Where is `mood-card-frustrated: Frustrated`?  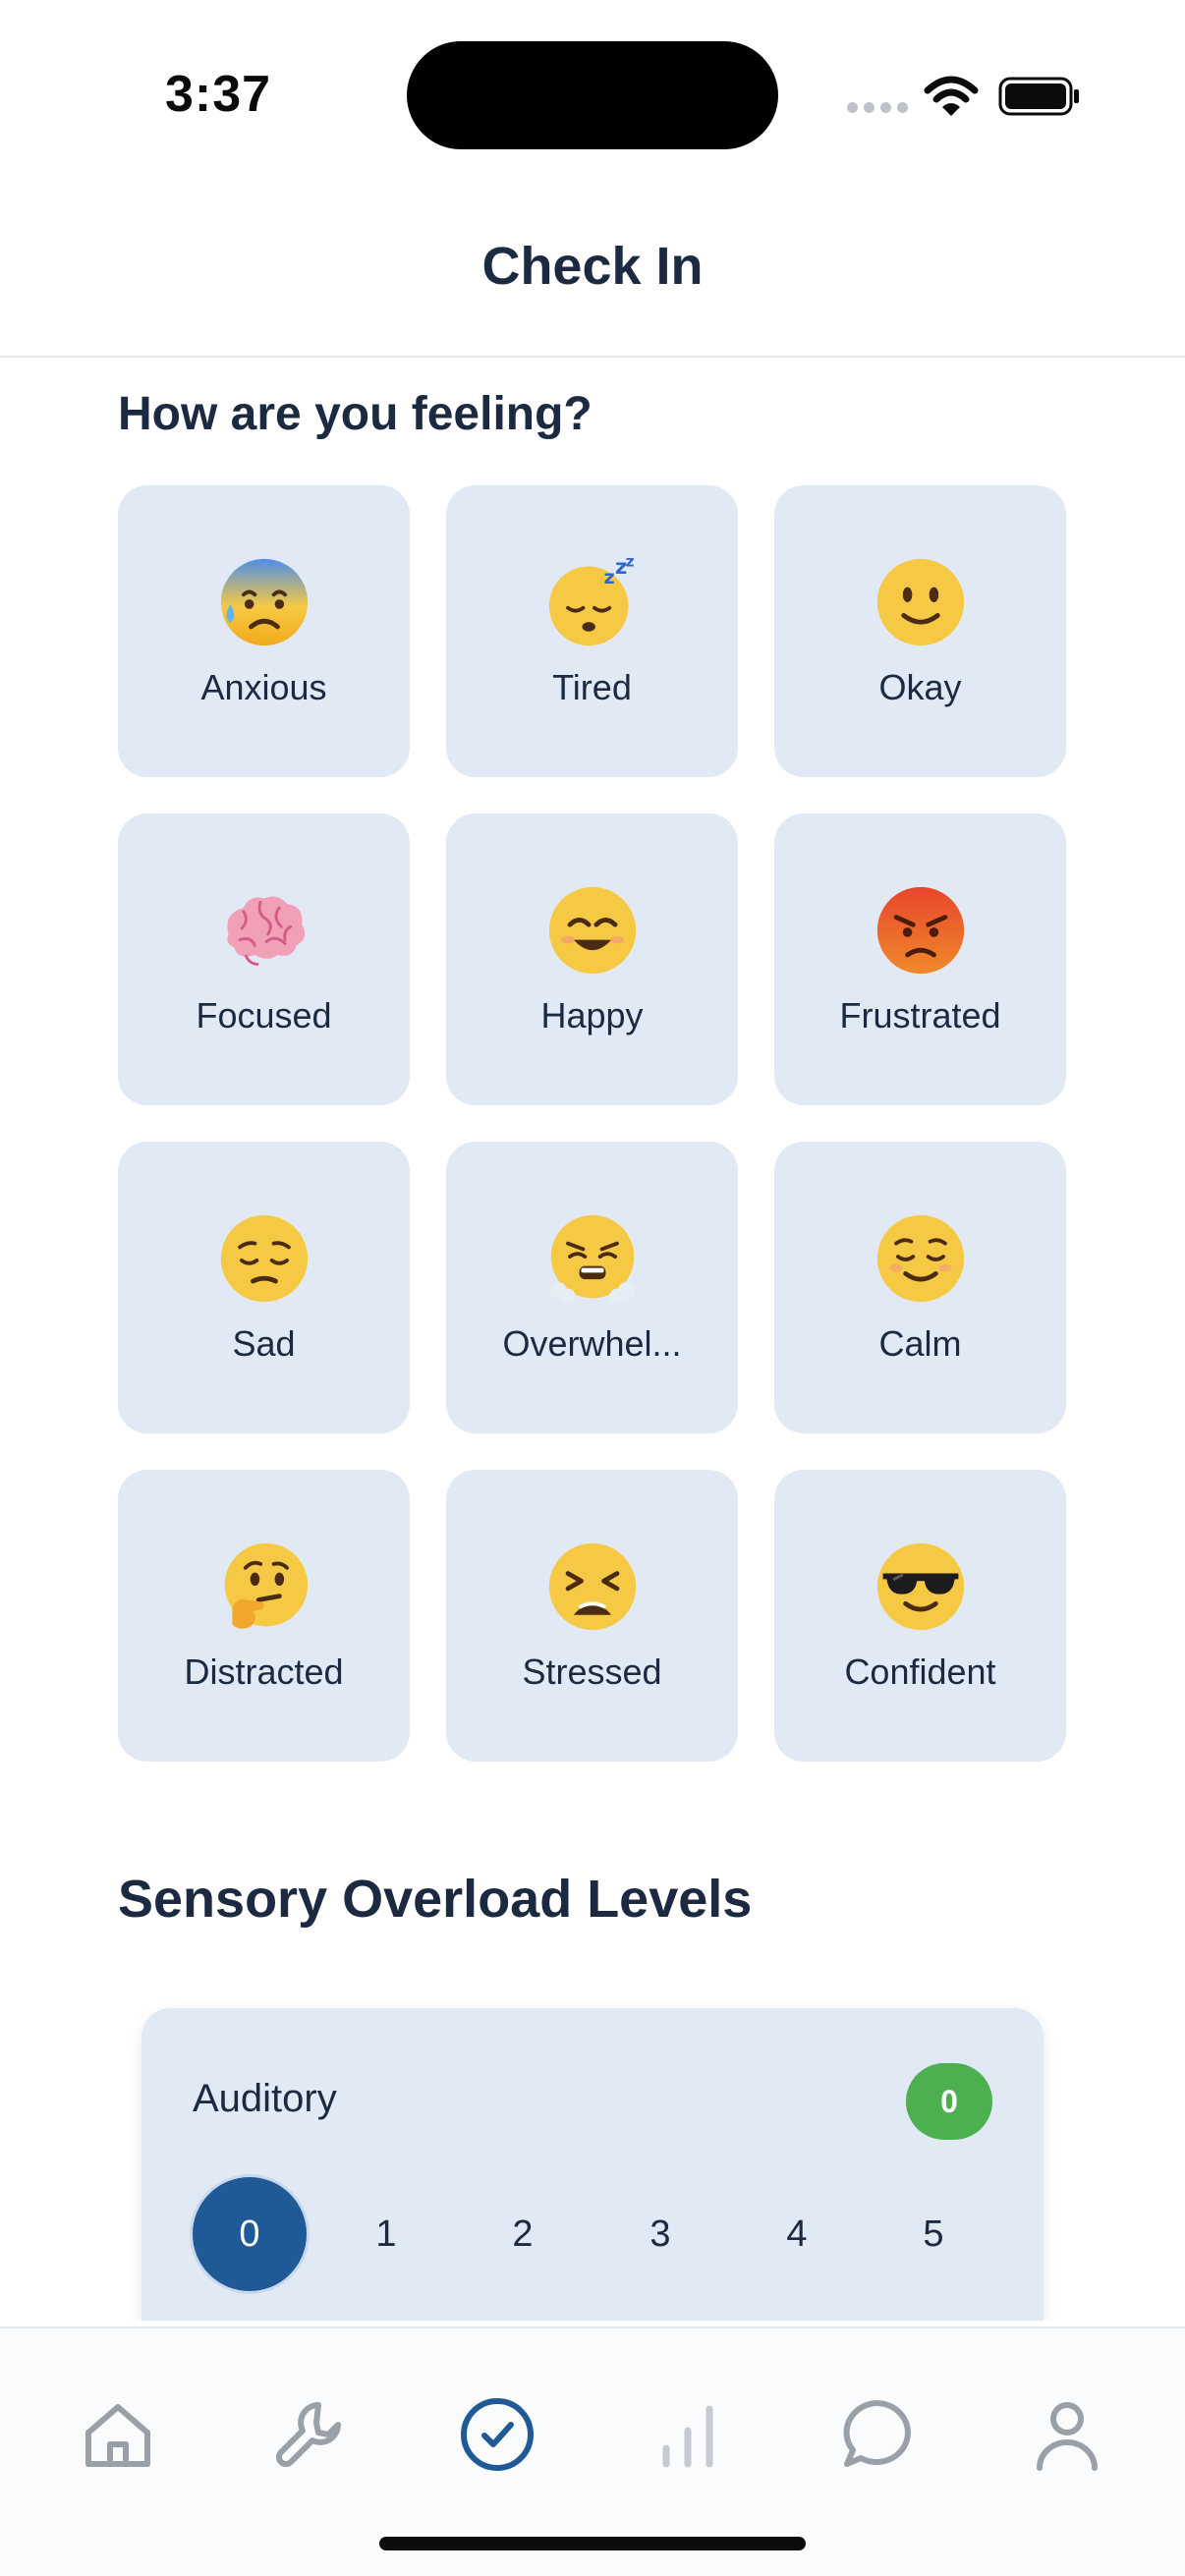
mood-card-frustrated: Frustrated is located at coordinates (920, 959).